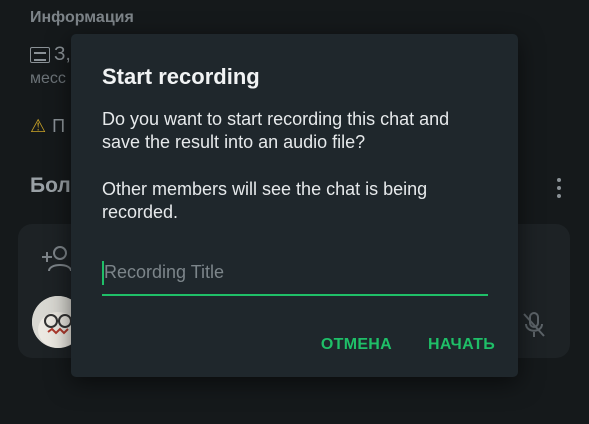  I want to click on recording-title-input, so click(295, 274).